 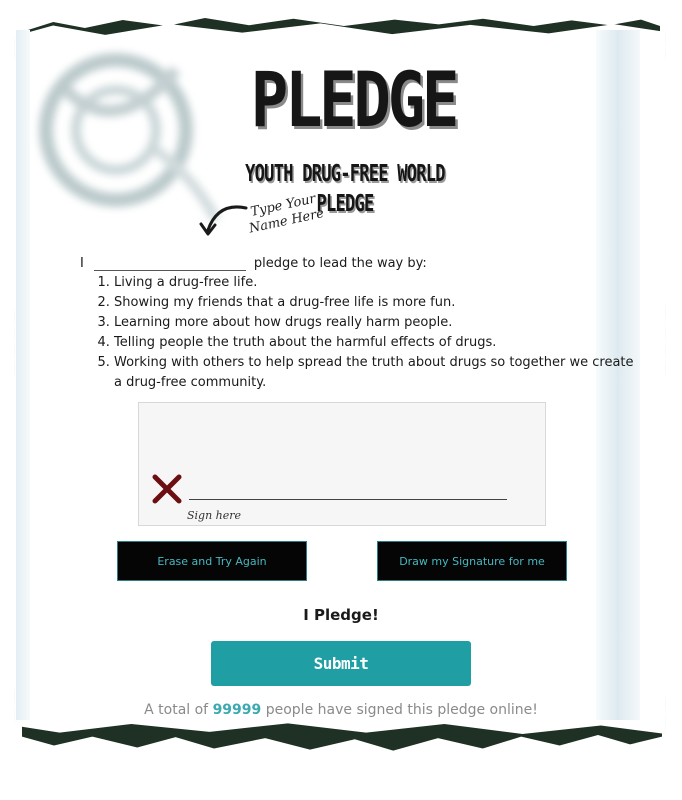 What do you see at coordinates (214, 515) in the screenshot?
I see `sign-here-label: Sign here` at bounding box center [214, 515].